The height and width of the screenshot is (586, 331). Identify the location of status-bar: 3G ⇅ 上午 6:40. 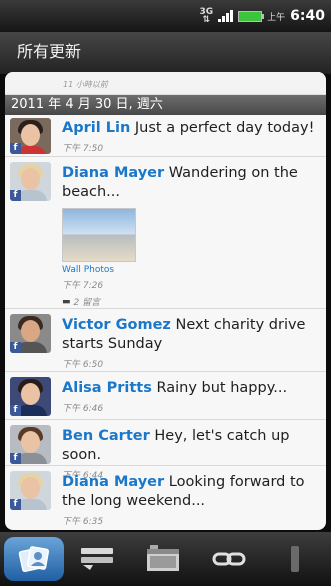
(165, 16).